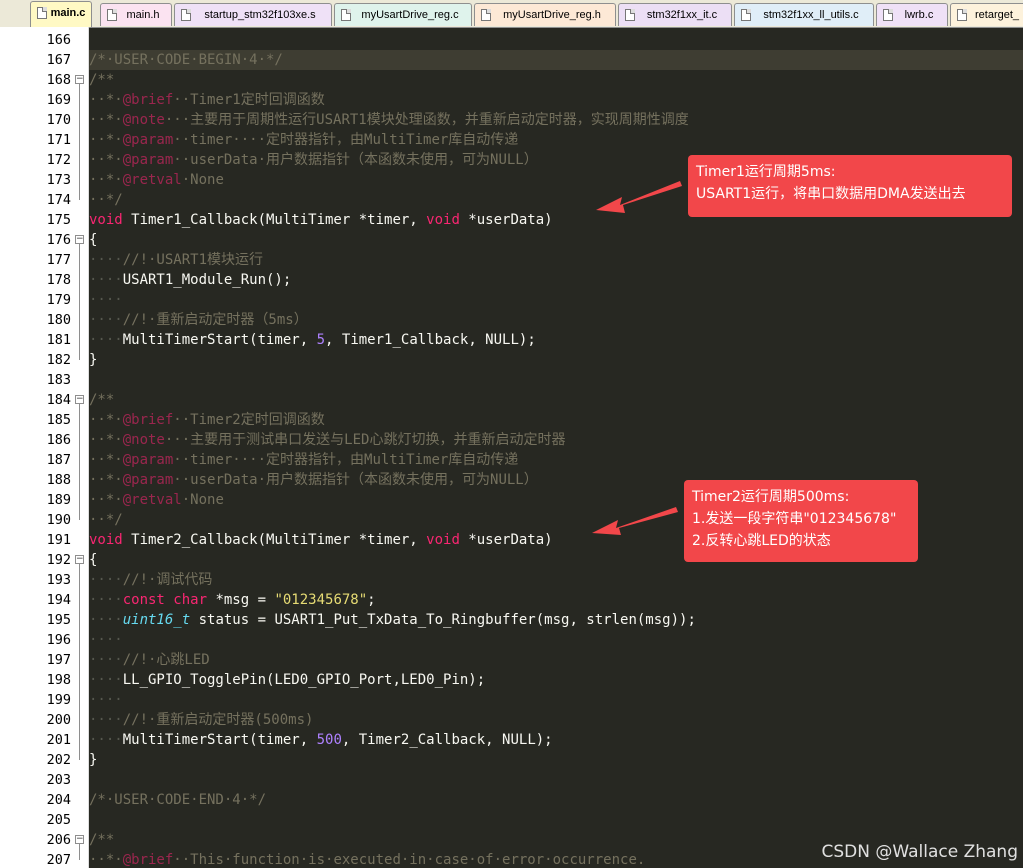  What do you see at coordinates (58, 400) in the screenshot?
I see `line-number: 184` at bounding box center [58, 400].